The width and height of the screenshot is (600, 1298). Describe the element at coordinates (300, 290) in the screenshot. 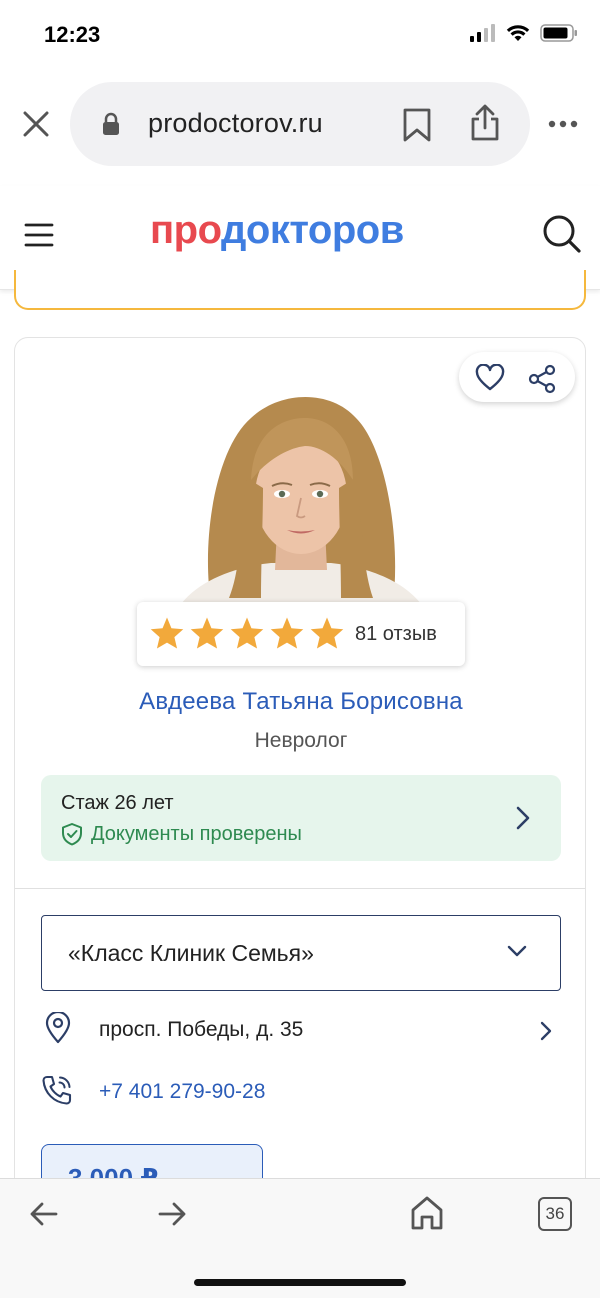

I see `previous-card` at that location.